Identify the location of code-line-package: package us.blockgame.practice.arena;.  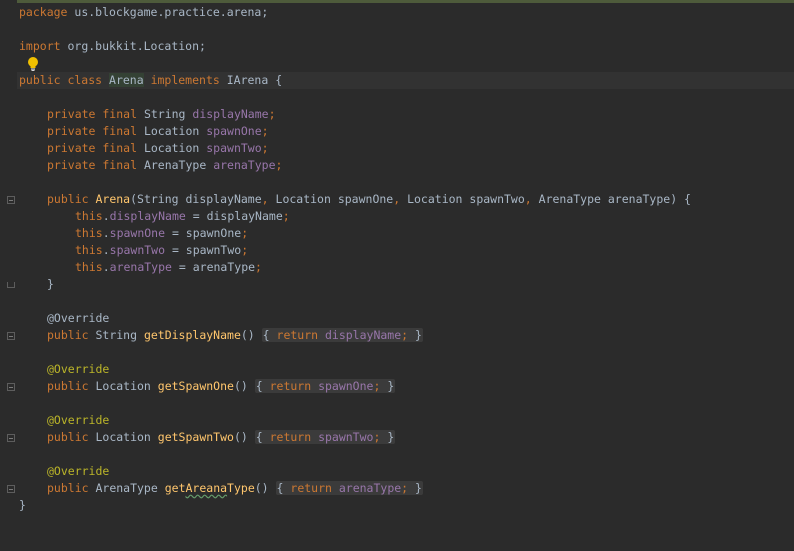
(143, 12).